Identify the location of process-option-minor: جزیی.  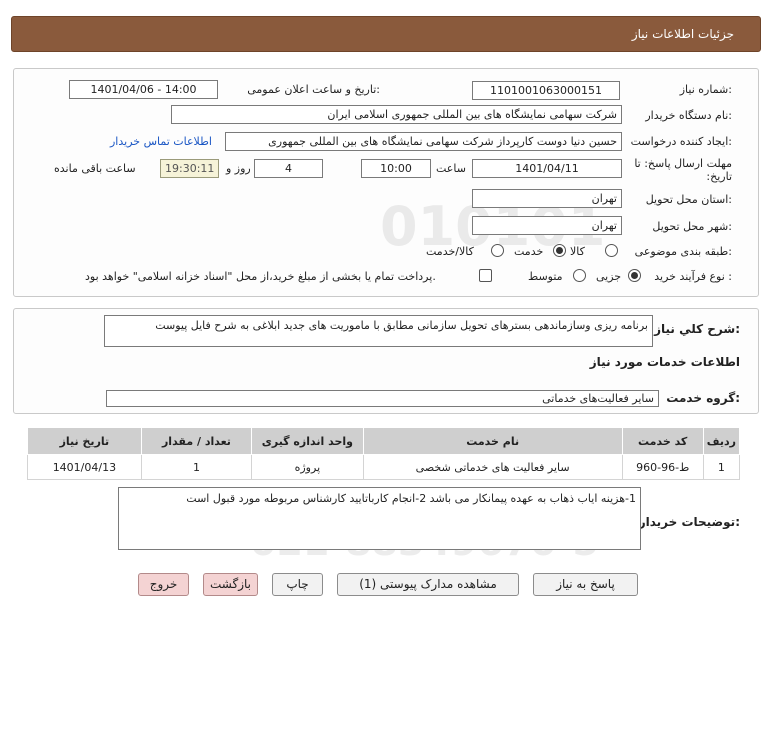
(609, 276).